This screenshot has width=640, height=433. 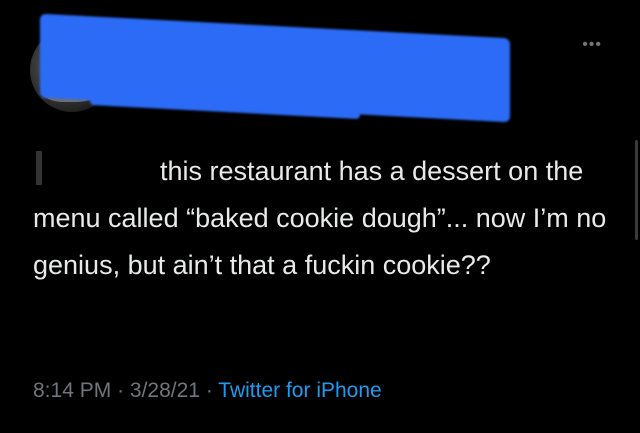 I want to click on tweet-source-link: Twitter for iPhone, so click(x=299, y=390).